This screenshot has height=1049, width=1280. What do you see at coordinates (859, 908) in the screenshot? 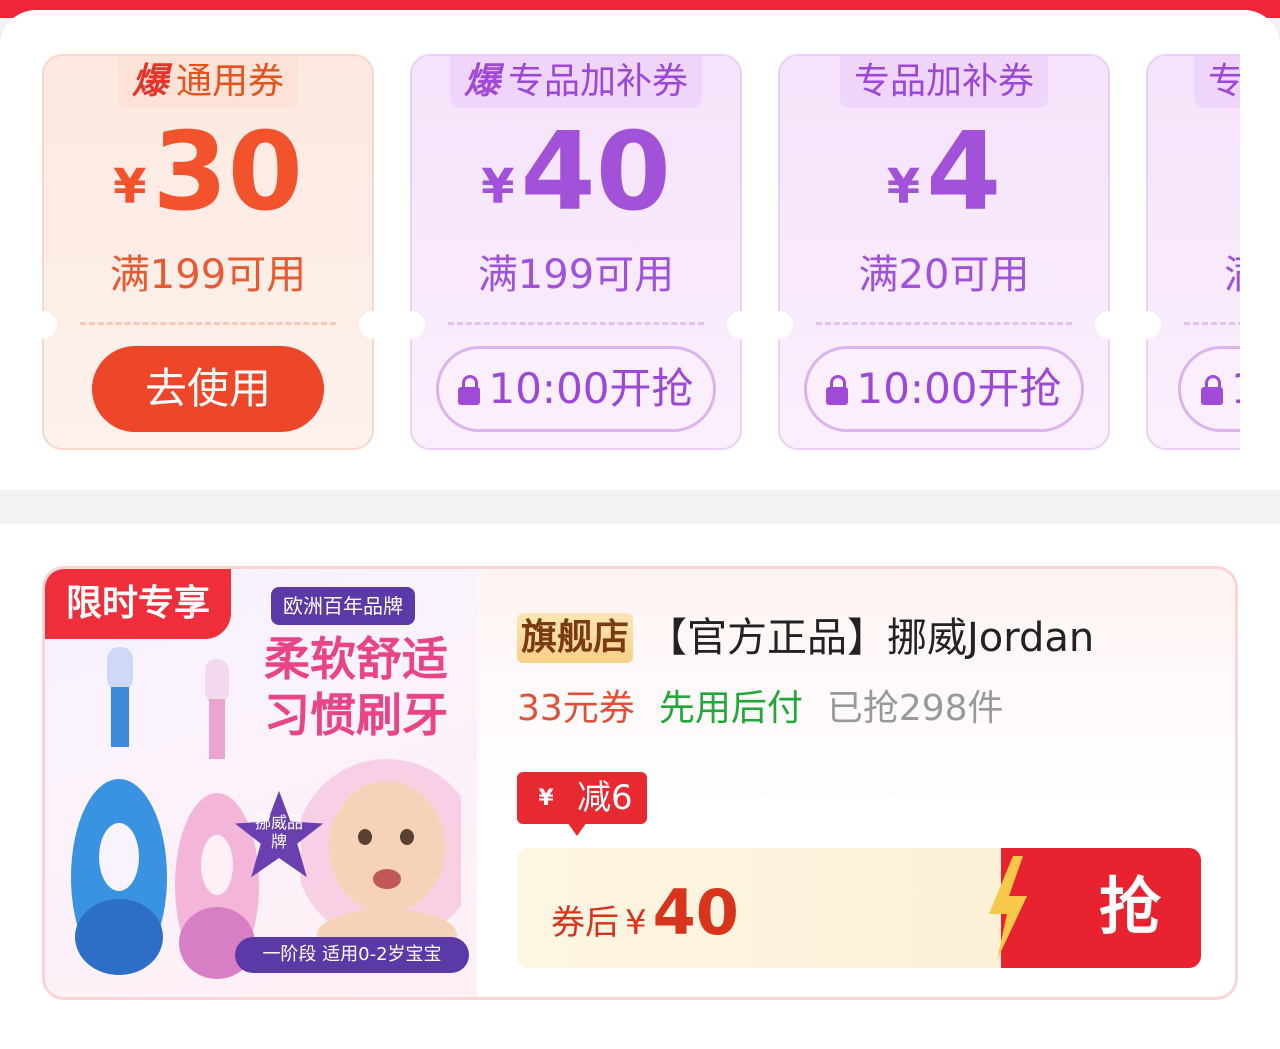
I see `buy-bar: 券后 ¥40 抢` at bounding box center [859, 908].